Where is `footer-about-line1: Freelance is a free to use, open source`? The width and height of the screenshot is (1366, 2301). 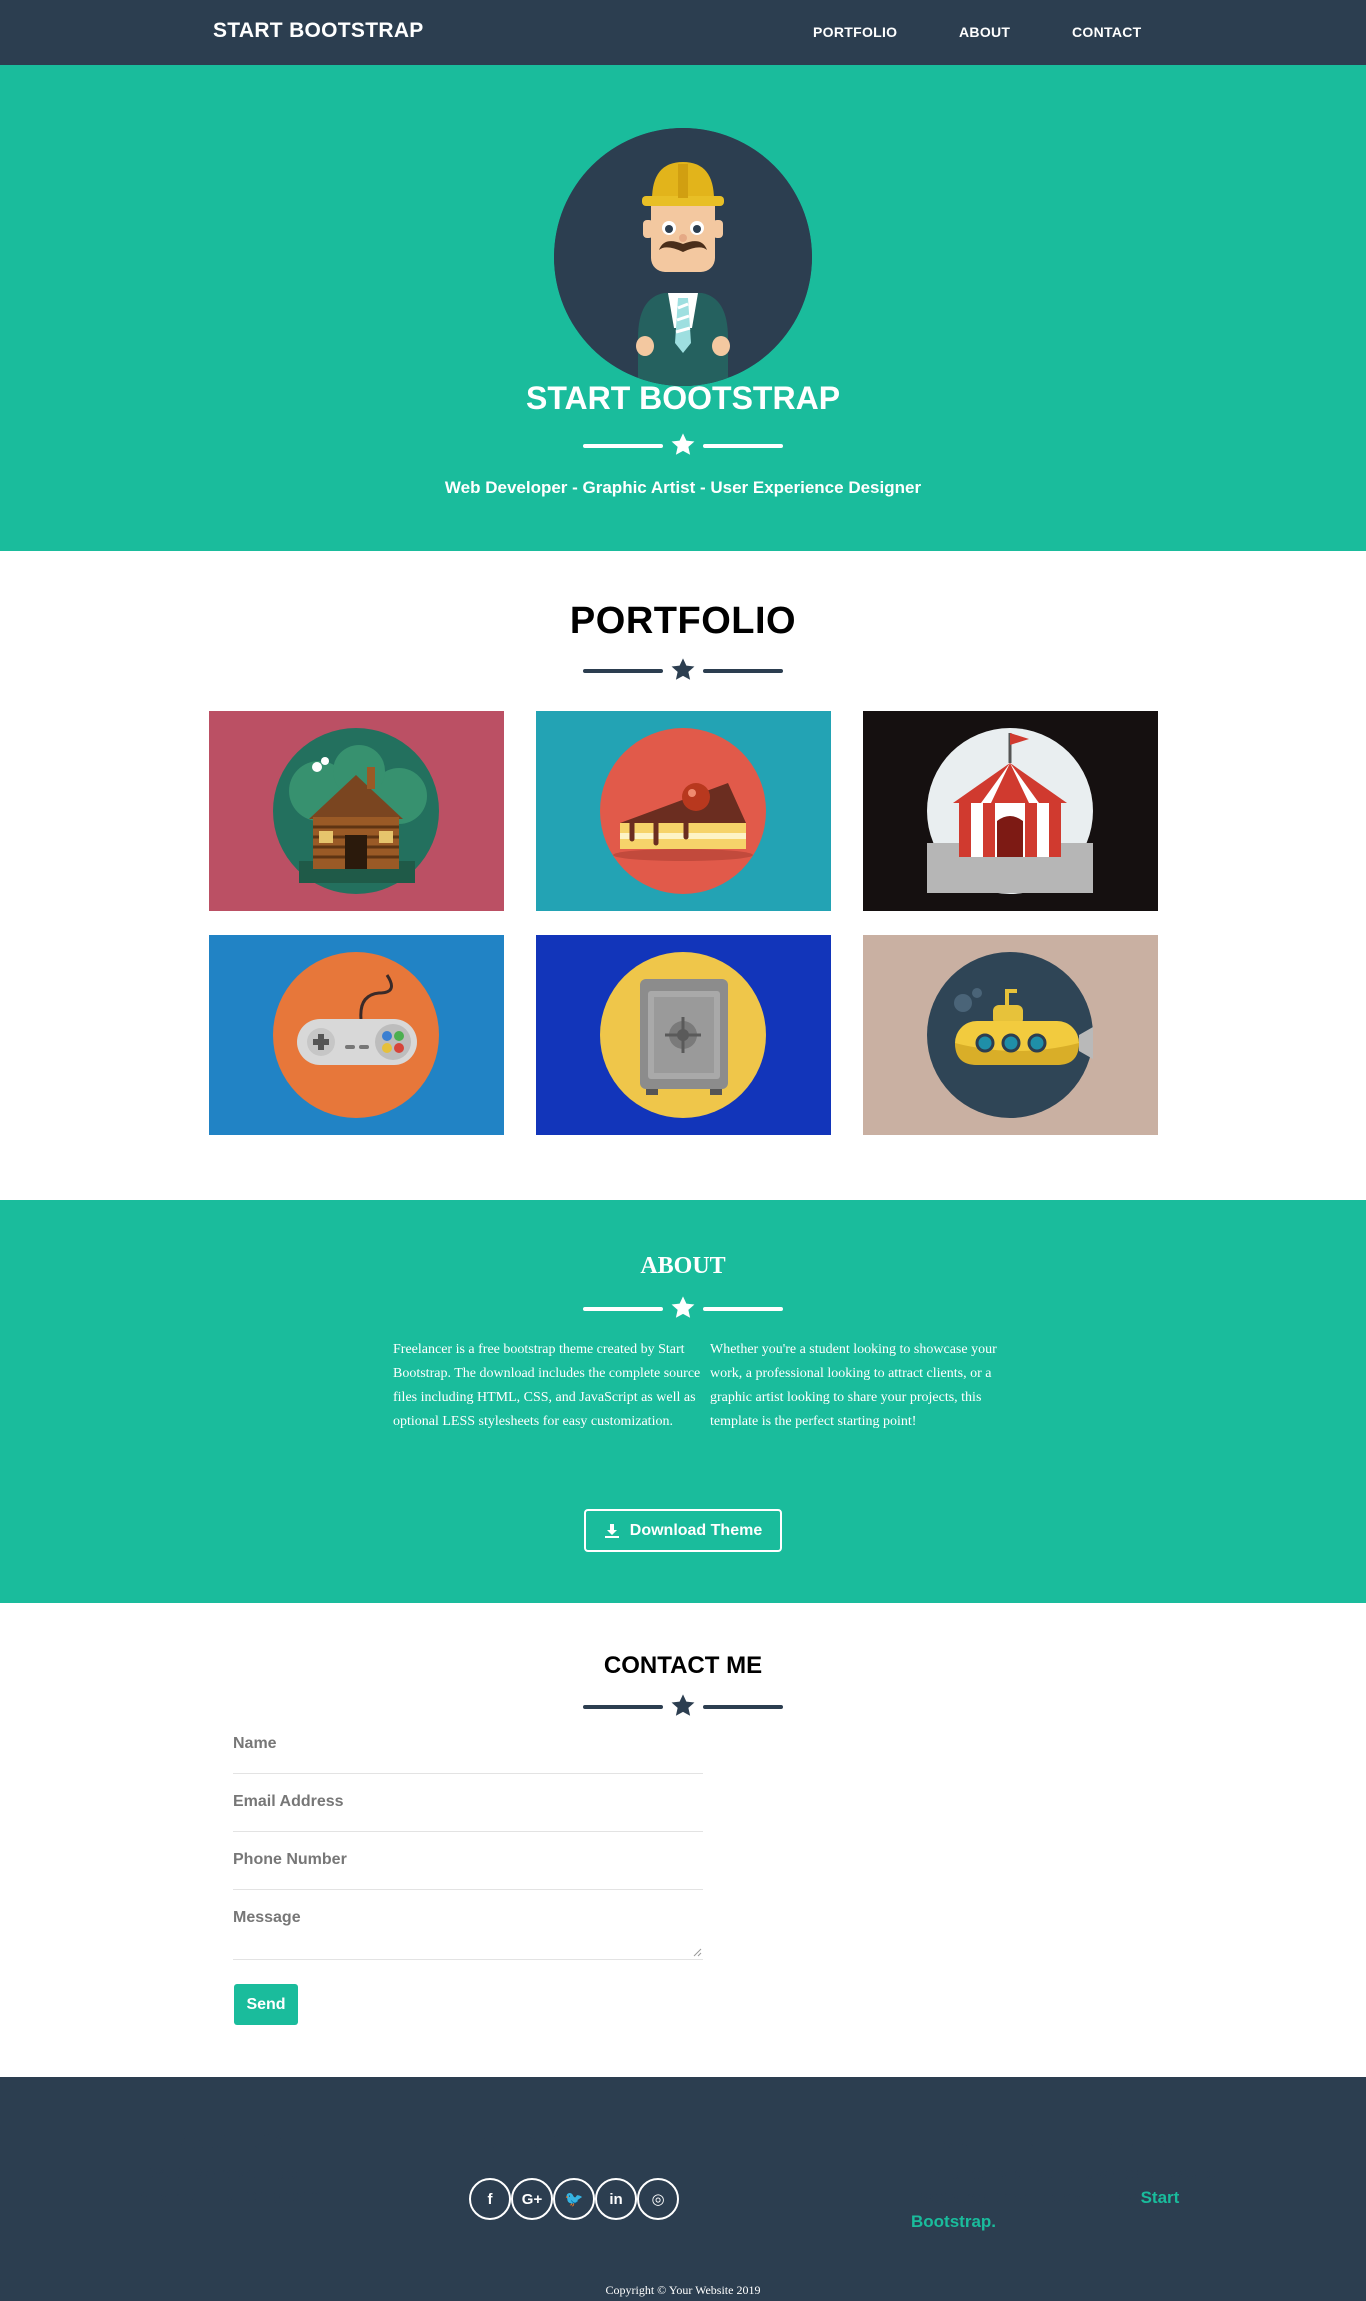
footer-about-line1: Freelance is a free to use, open source is located at coordinates (1068, 2173).